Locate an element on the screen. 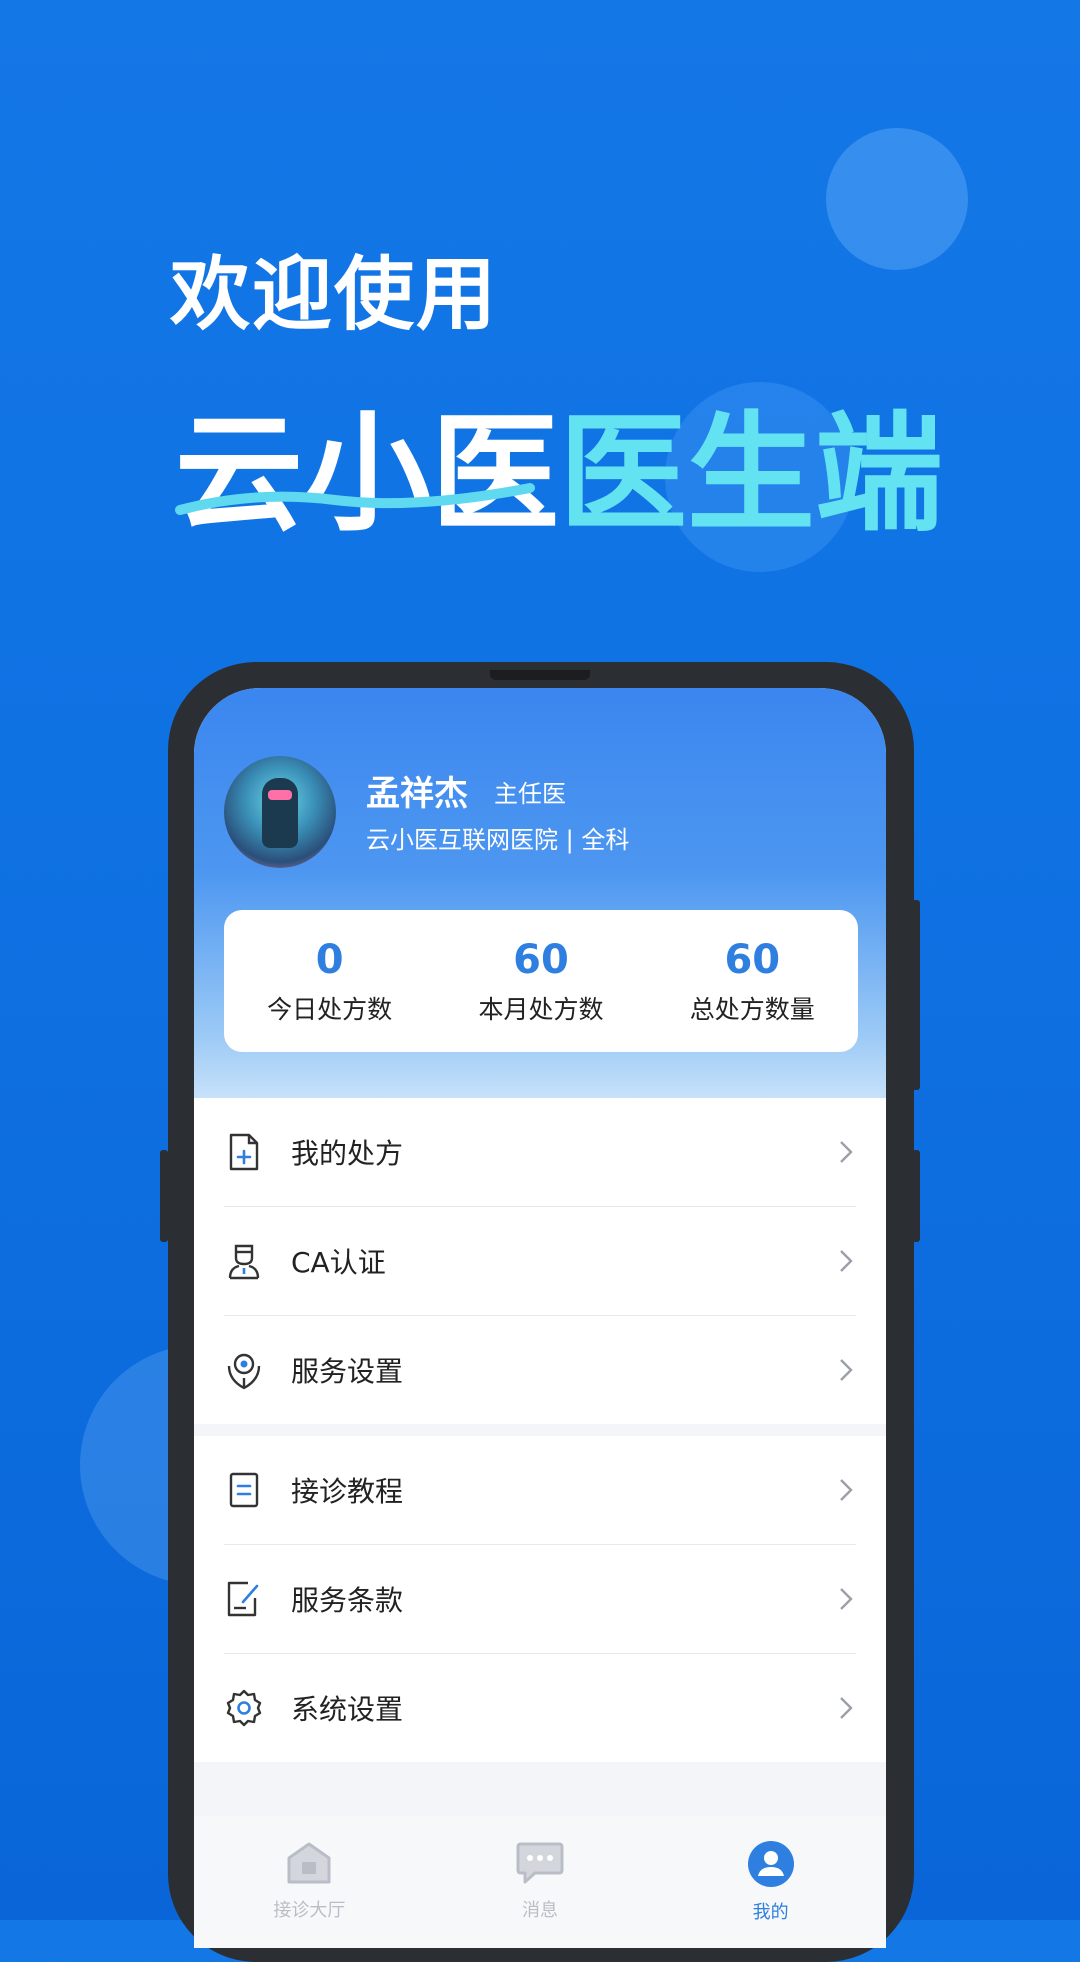 The height and width of the screenshot is (1962, 1080). hero-brand-suffix: 医生端 is located at coordinates (751, 474).